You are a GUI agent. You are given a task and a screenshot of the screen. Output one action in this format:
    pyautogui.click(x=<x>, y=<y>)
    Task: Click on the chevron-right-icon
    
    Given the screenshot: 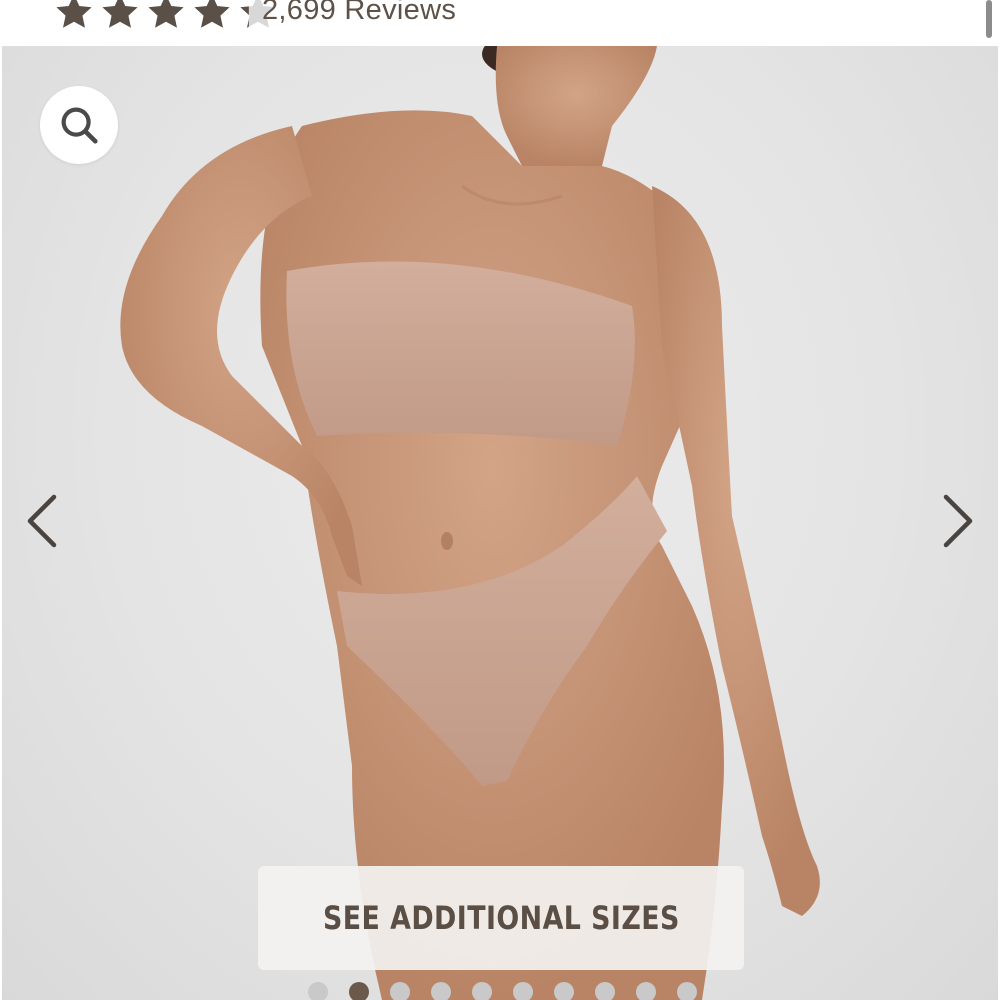 What is the action you would take?
    pyautogui.click(x=958, y=521)
    